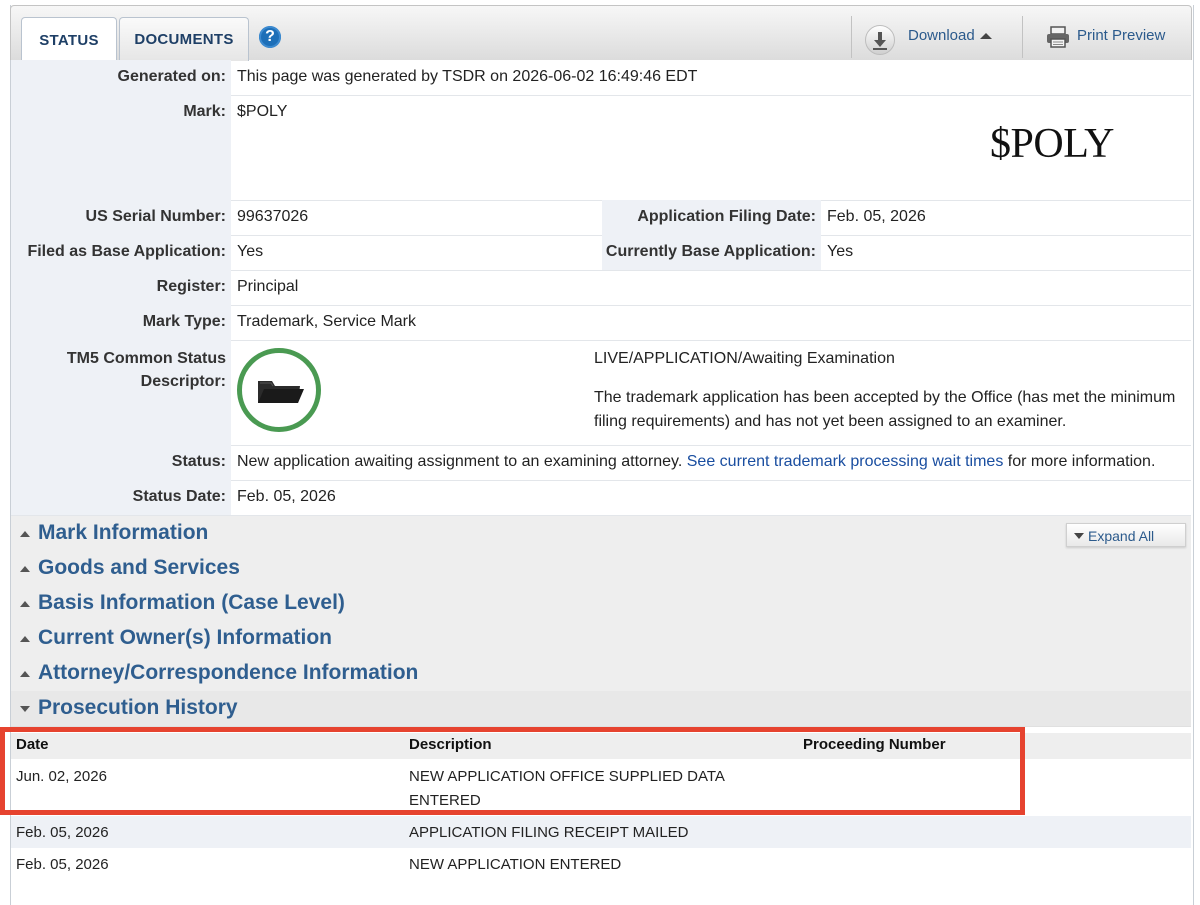  I want to click on section-title: Attorney/Correspondence Information, so click(228, 673).